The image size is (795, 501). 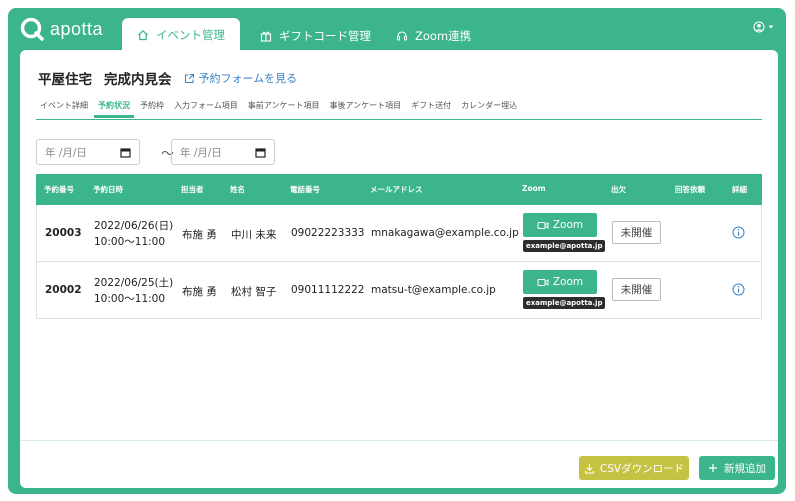 I want to click on download-icon, so click(x=589, y=468).